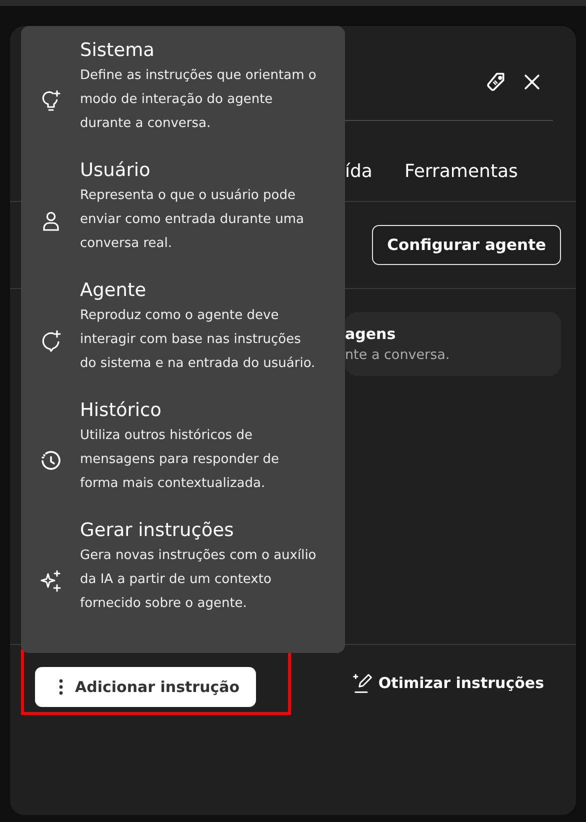 This screenshot has height=822, width=586. I want to click on menu-item: Gerar instruções Gera novas instruções com o auxílio da IA a partir de um contexto fornecido sobre o agente., so click(183, 567).